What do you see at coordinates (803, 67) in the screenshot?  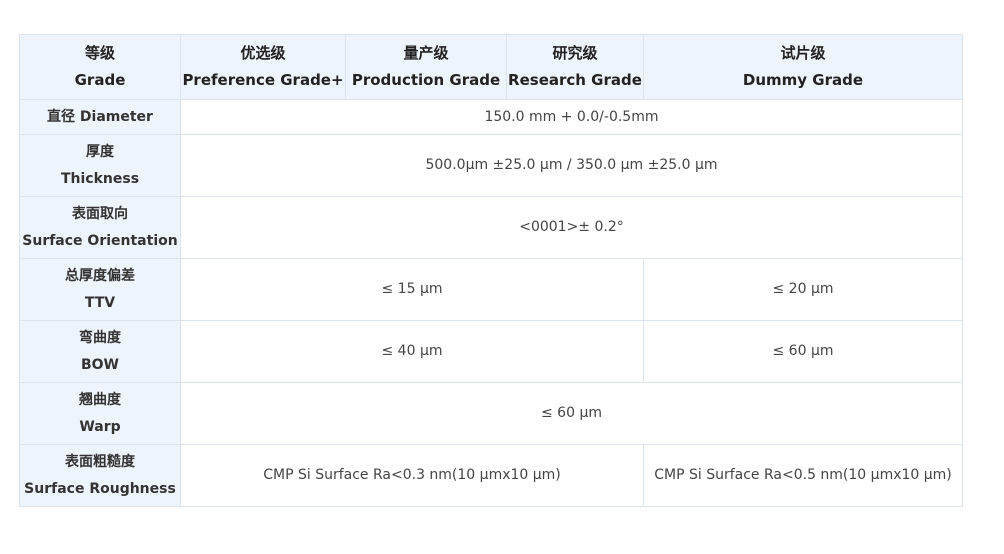 I see `header-dummy-grade: 试片级 Dummy Grade` at bounding box center [803, 67].